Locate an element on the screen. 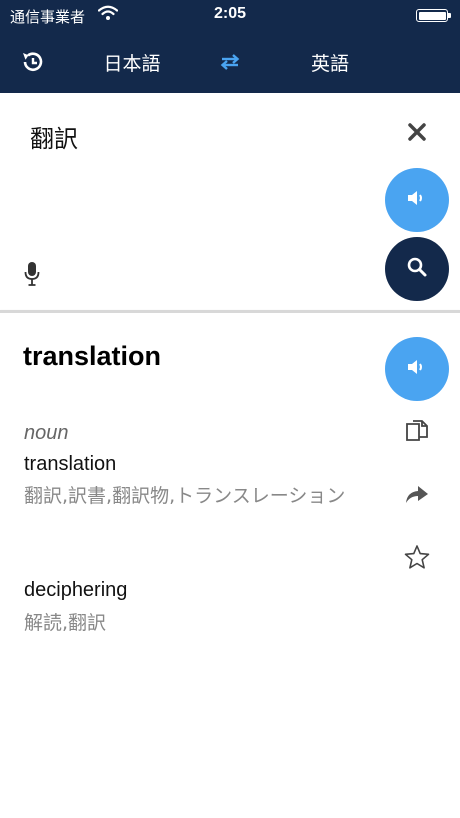  battery-tip is located at coordinates (449, 15).